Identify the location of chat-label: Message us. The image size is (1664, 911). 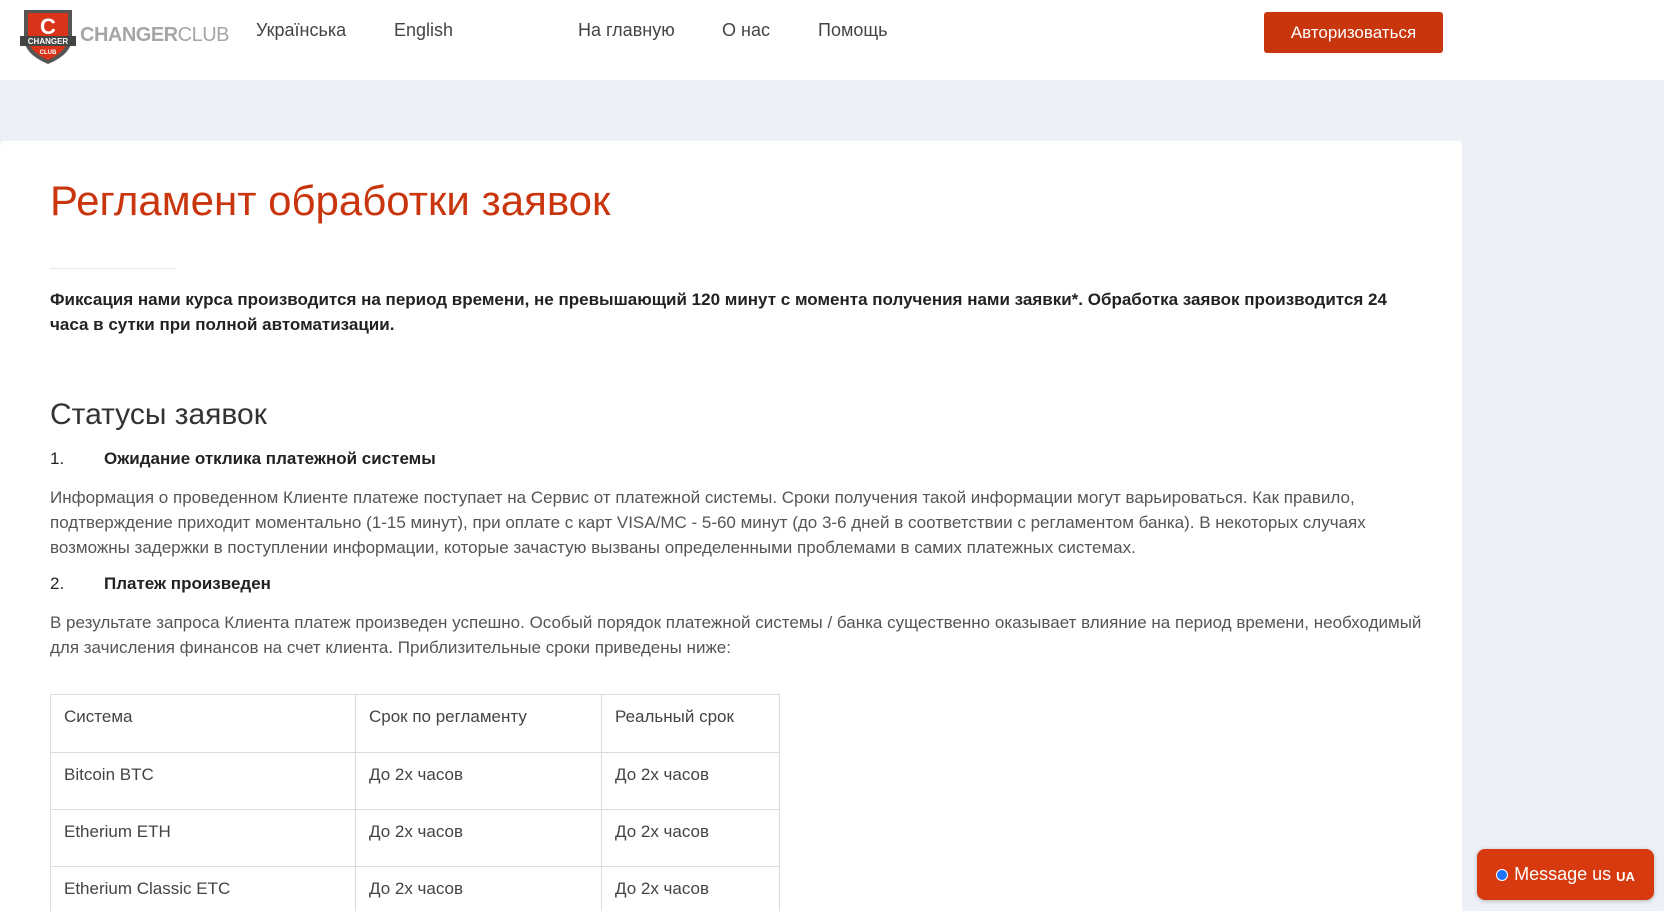
(1563, 874).